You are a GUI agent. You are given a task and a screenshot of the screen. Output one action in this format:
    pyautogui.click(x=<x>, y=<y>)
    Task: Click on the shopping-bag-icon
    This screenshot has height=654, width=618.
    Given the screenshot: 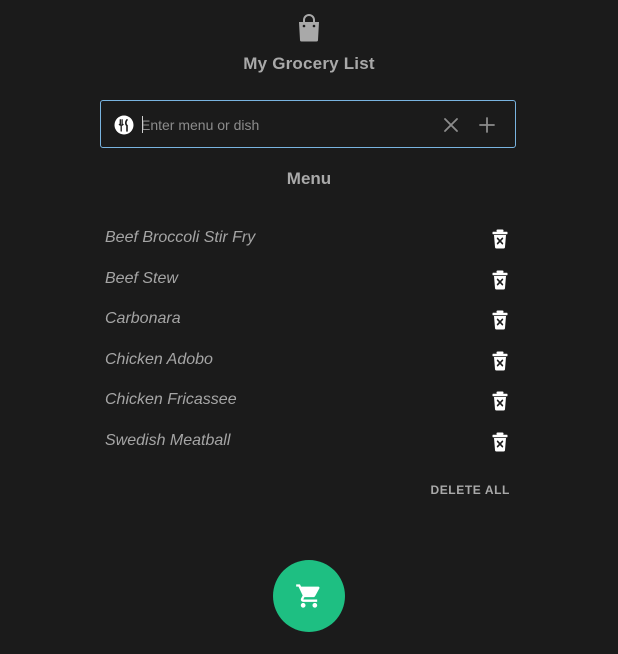 What is the action you would take?
    pyautogui.click(x=309, y=28)
    